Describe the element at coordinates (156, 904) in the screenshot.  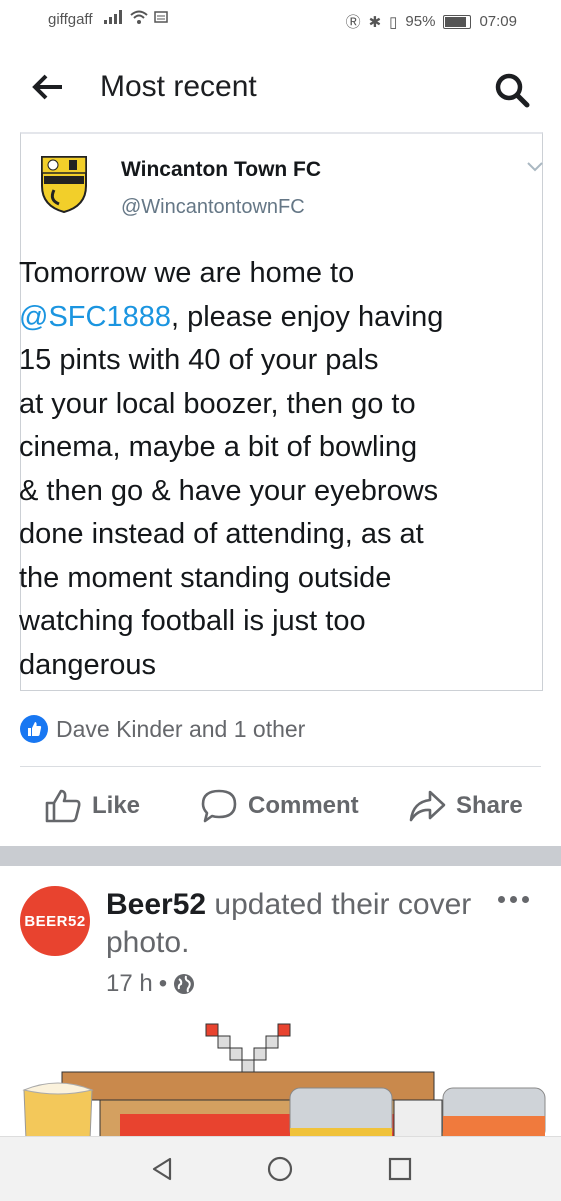
I see `post-author-link: Beer52` at that location.